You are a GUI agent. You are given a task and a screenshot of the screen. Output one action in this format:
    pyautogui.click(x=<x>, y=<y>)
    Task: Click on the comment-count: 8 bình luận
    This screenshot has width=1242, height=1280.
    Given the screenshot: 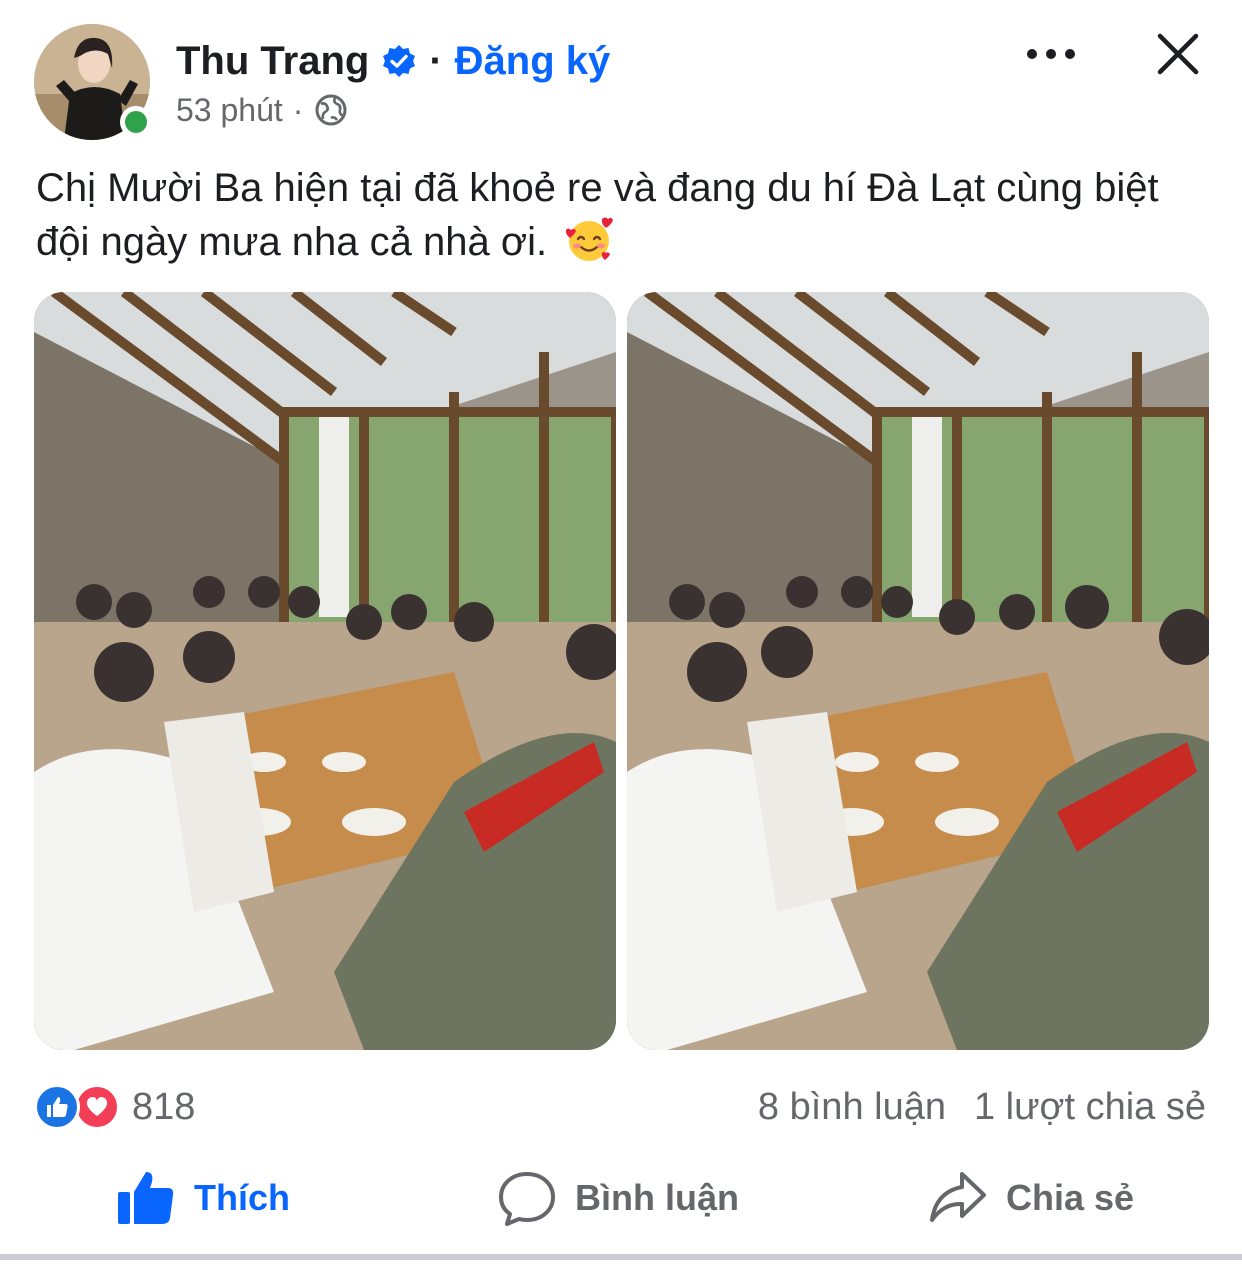 What is the action you would take?
    pyautogui.click(x=852, y=1107)
    